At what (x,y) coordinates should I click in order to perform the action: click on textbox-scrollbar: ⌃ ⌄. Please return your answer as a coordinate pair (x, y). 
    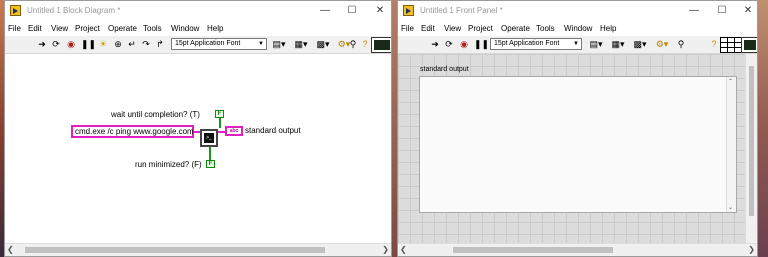
    Looking at the image, I should click on (731, 144).